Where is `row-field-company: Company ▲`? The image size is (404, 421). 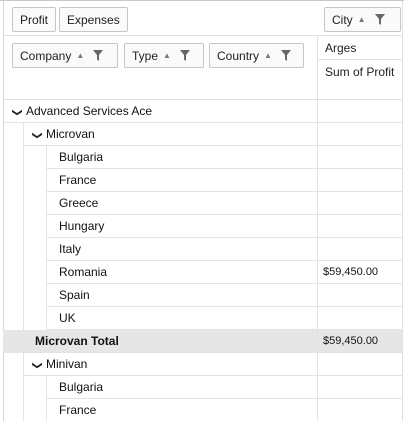
row-field-company: Company ▲ is located at coordinates (65, 55).